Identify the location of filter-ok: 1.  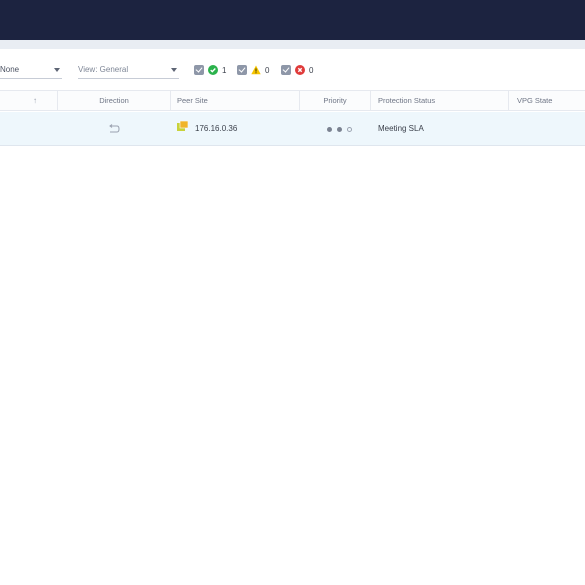
(210, 70).